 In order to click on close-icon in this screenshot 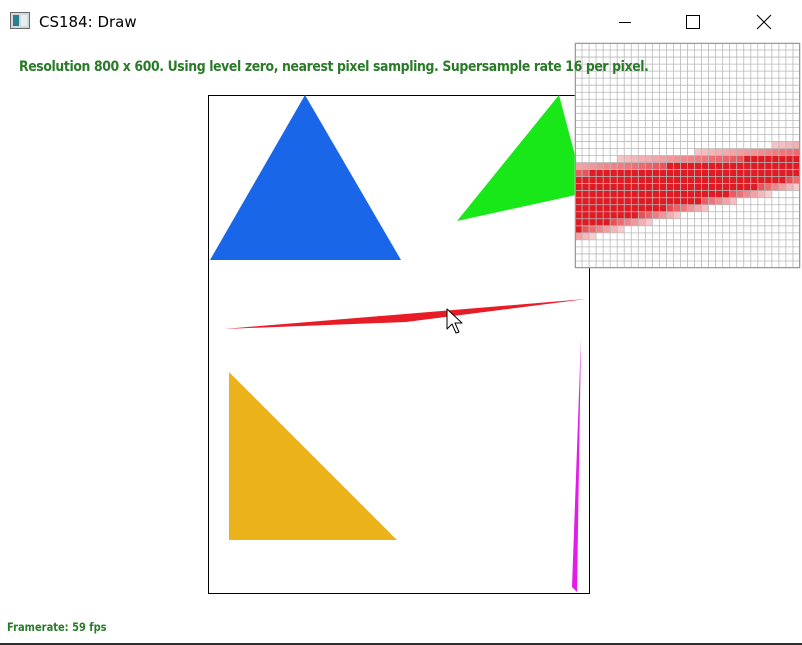, I will do `click(764, 22)`.